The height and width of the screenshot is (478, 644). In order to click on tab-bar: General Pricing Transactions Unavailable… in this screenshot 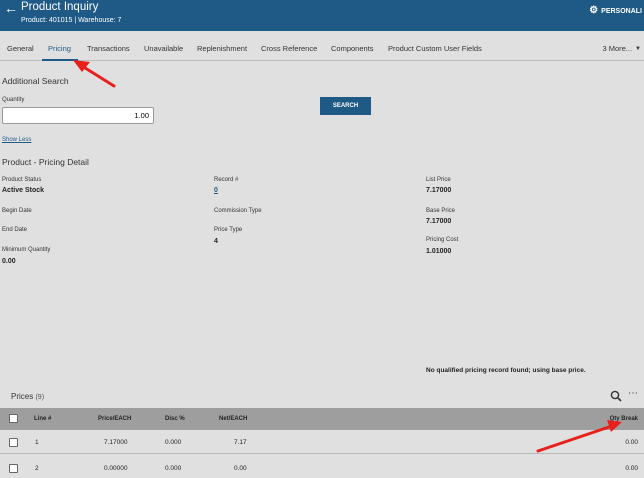, I will do `click(322, 46)`.